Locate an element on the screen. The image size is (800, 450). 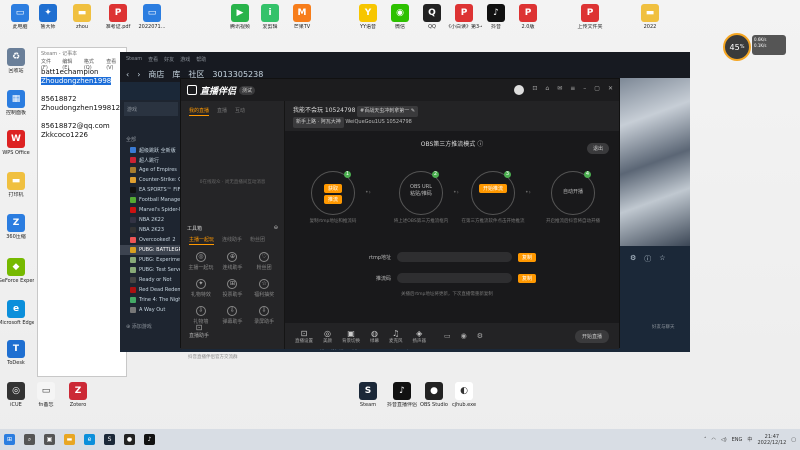
collapse-icon: ⊖ is located at coordinates (276, 228).